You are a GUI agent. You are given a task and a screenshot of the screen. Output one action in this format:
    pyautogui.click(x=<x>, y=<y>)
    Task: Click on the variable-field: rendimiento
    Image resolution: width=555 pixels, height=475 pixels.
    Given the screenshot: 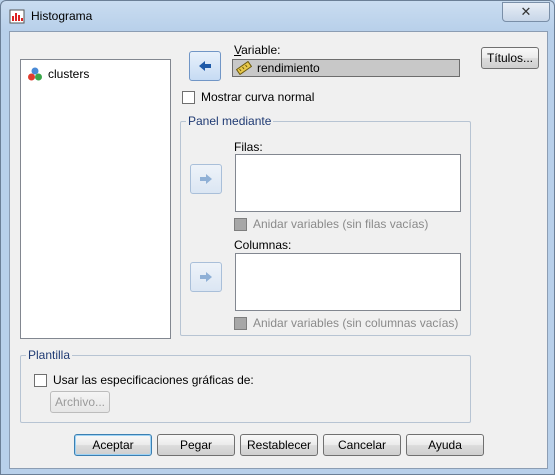 What is the action you would take?
    pyautogui.click(x=346, y=68)
    